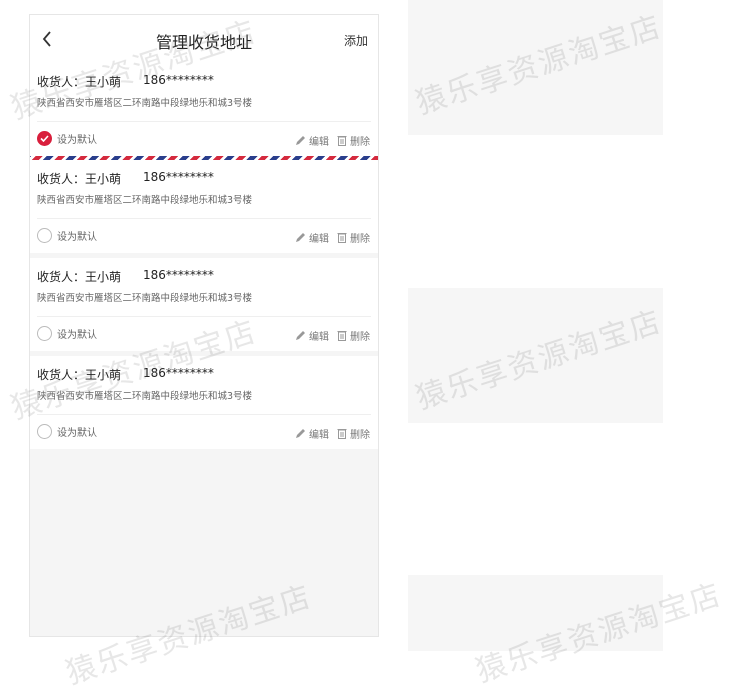 The width and height of the screenshot is (750, 692). What do you see at coordinates (356, 40) in the screenshot?
I see `add-address-button: 添加` at bounding box center [356, 40].